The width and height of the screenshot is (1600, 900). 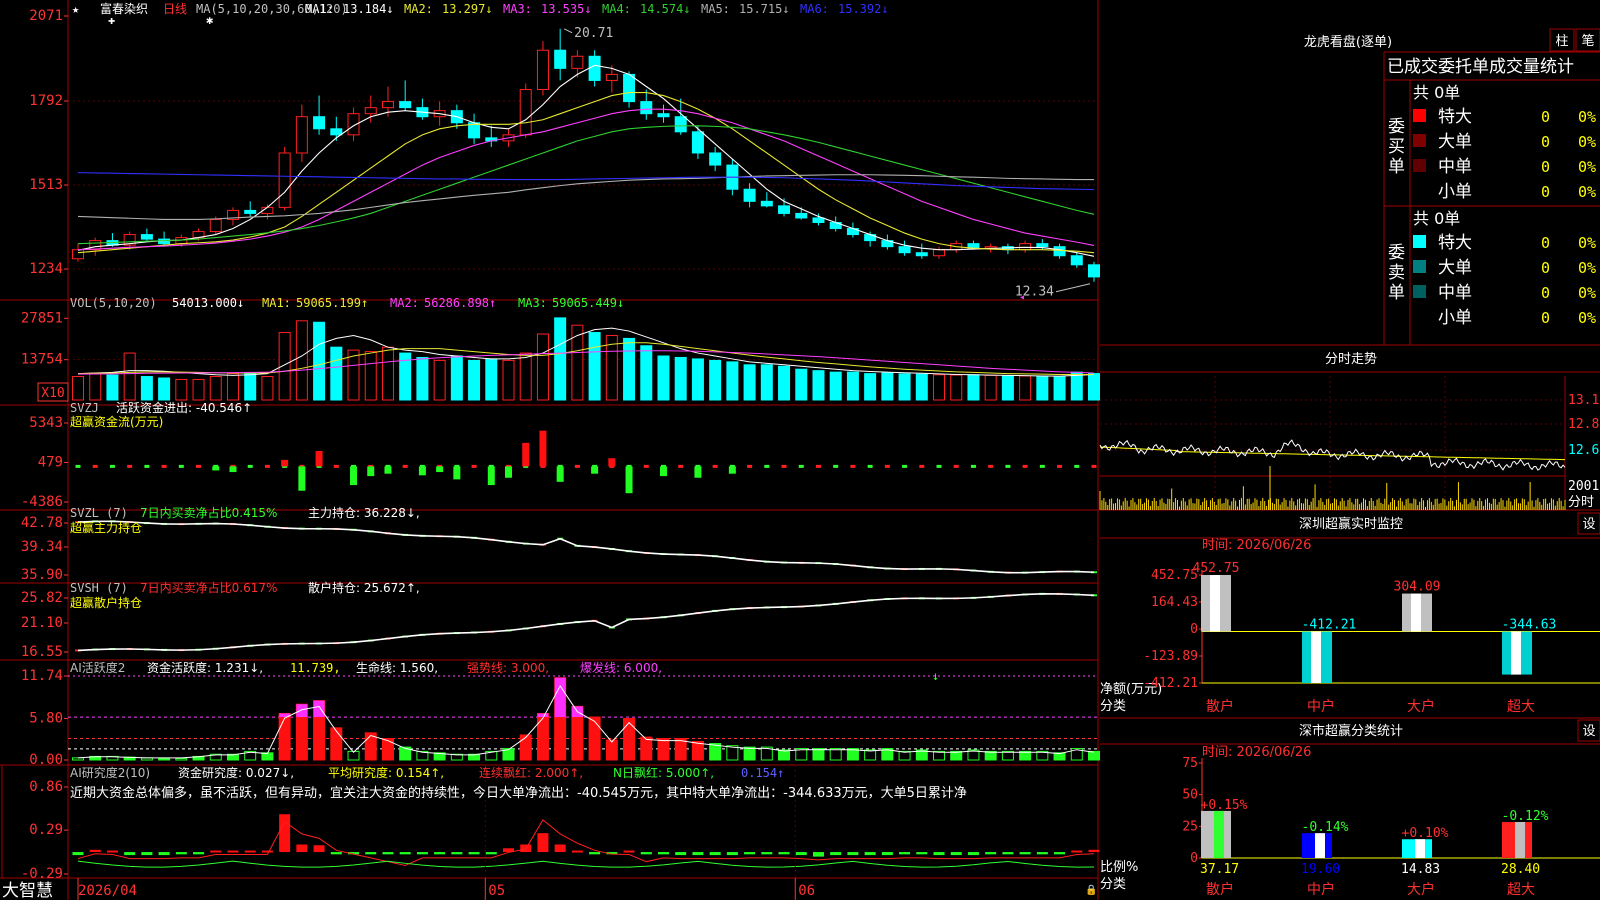 What do you see at coordinates (593, 33) in the screenshot?
I see `high-label: 20.71` at bounding box center [593, 33].